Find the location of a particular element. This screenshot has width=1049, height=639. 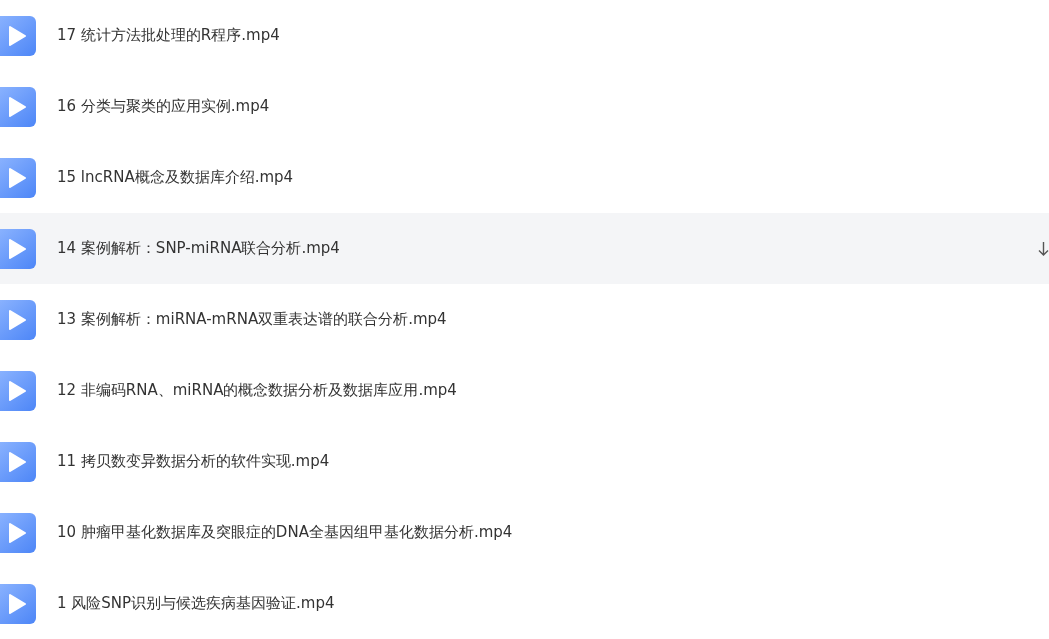

file-name: 17 统计方法批处理的R程序.mp4 is located at coordinates (168, 35).